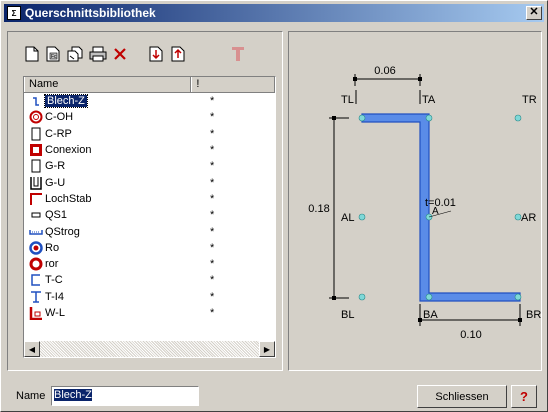 The height and width of the screenshot is (412, 548). I want to click on dim-thickness: t=0.01, so click(440, 203).